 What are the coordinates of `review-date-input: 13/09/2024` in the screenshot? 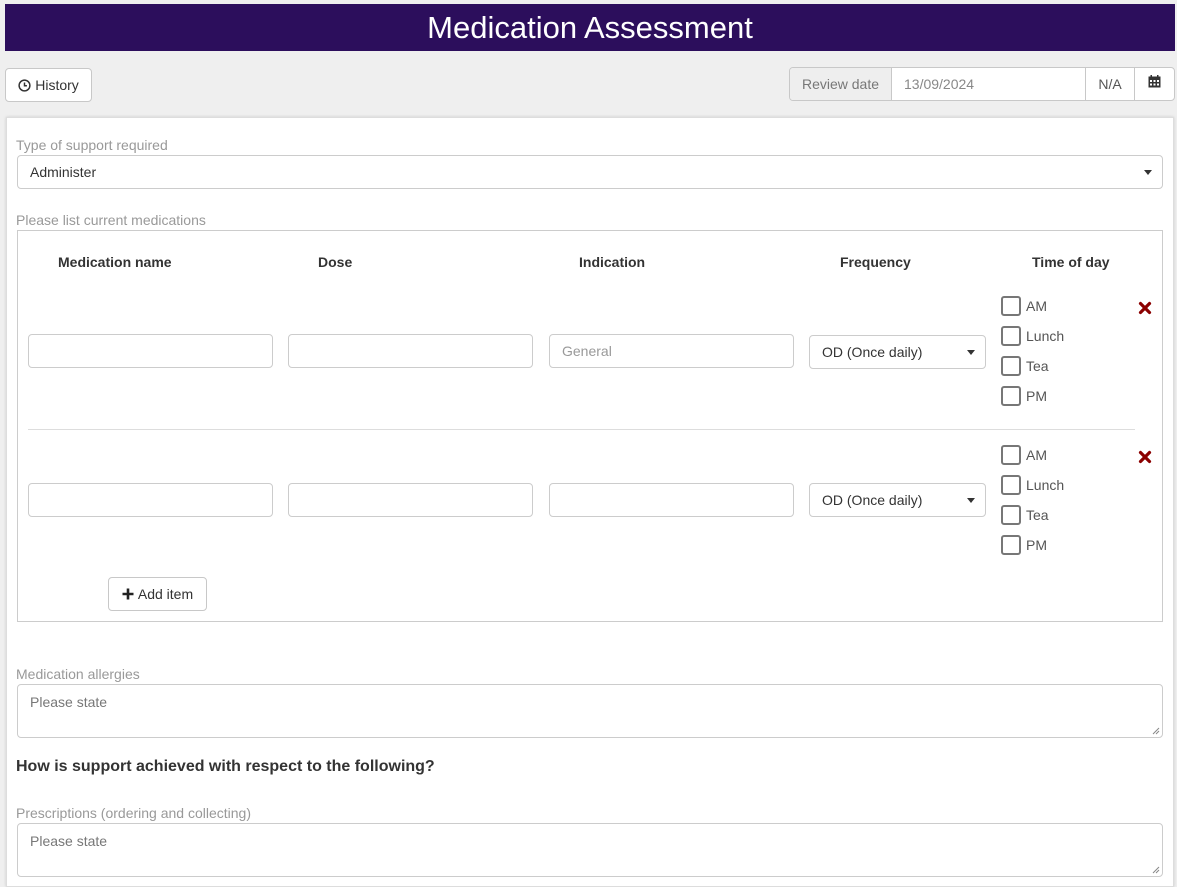 It's located at (989, 84).